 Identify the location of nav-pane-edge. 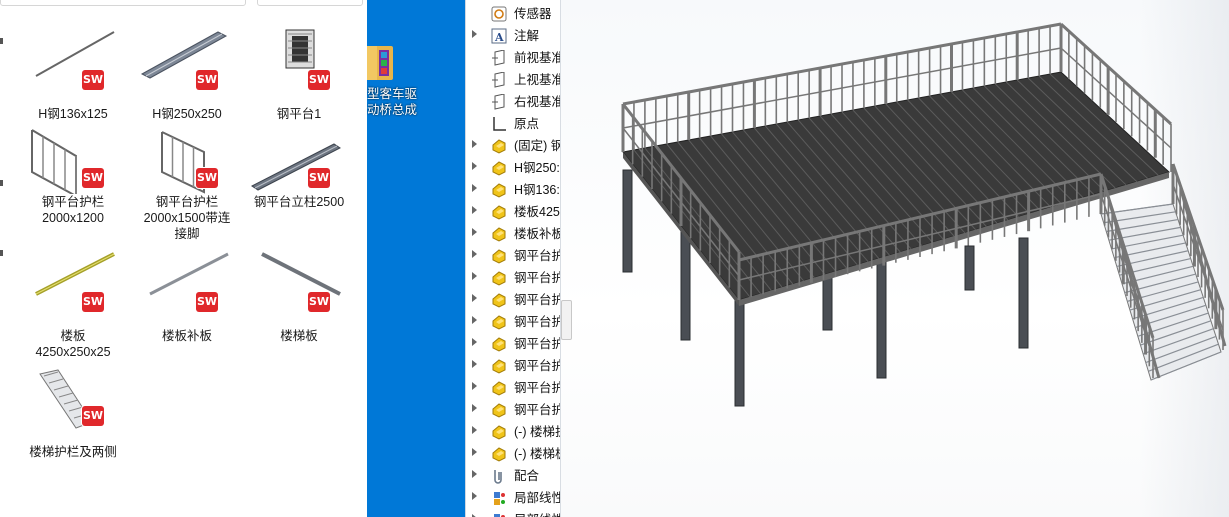
(3, 140).